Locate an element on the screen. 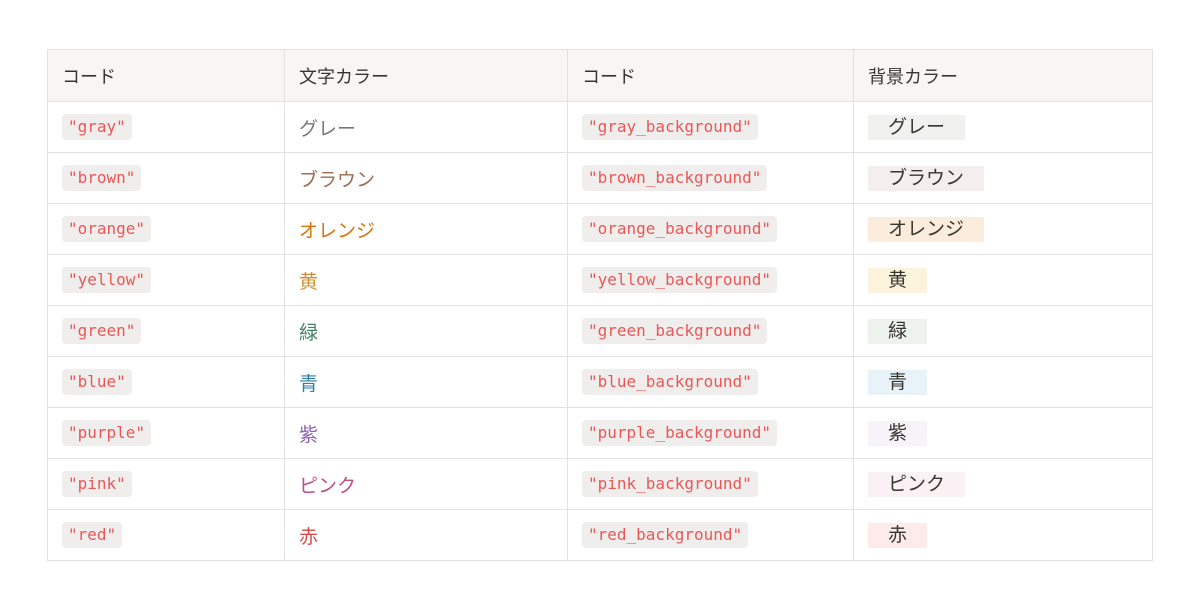 The height and width of the screenshot is (610, 1200). text-color-sample: 緑 is located at coordinates (309, 332).